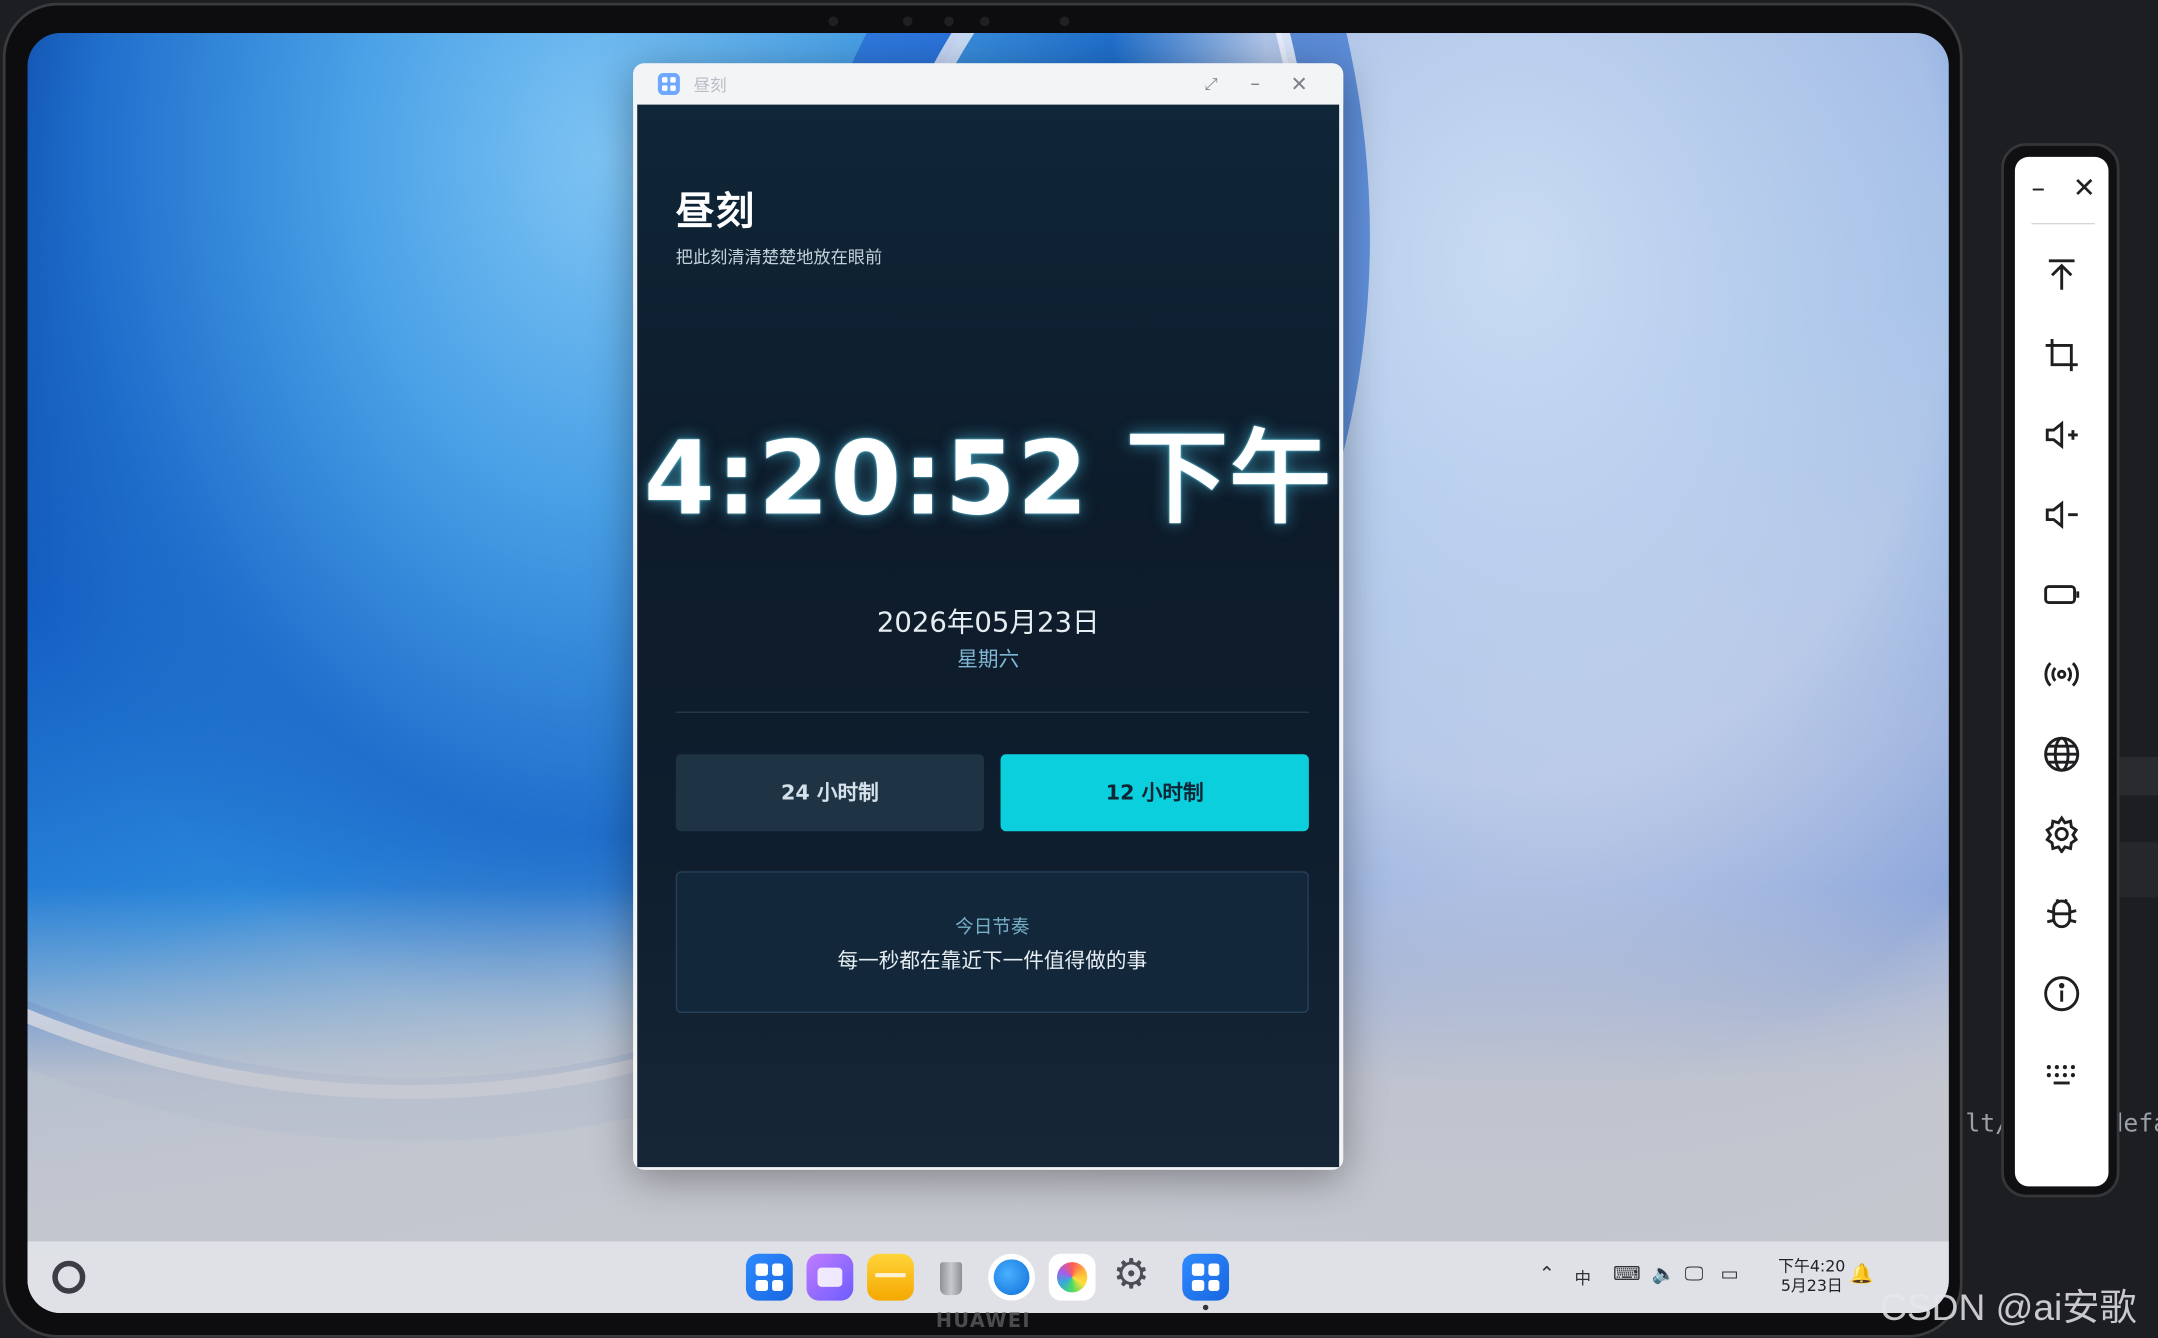  What do you see at coordinates (2062, 754) in the screenshot?
I see `globe-icon` at bounding box center [2062, 754].